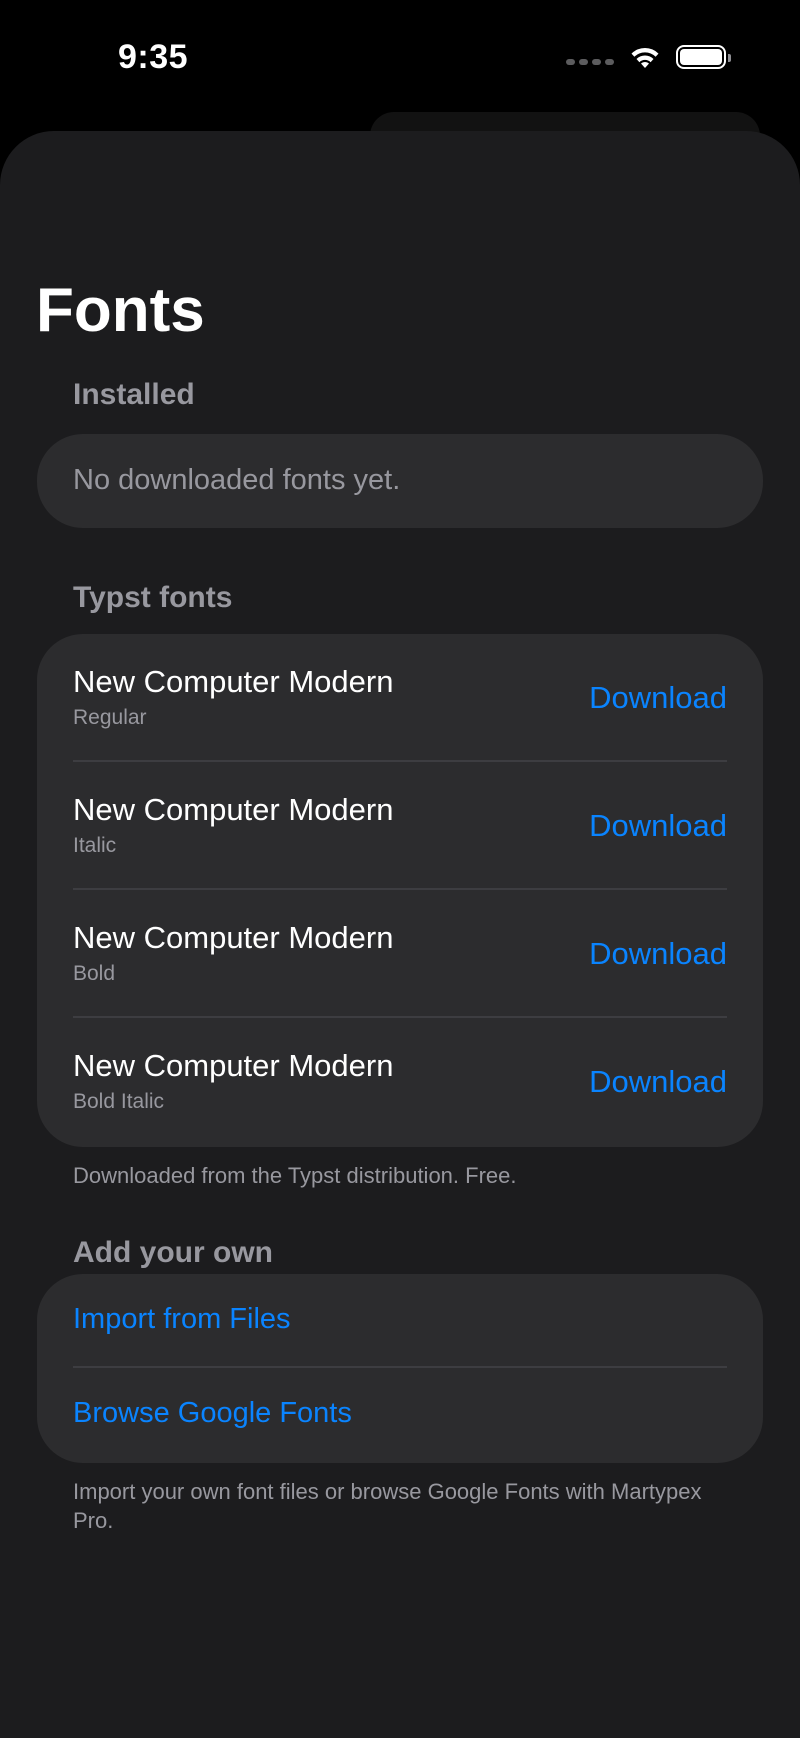 Image resolution: width=800 pixels, height=1738 pixels. What do you see at coordinates (658, 1082) in the screenshot?
I see `download-button-bold-italic: Download` at bounding box center [658, 1082].